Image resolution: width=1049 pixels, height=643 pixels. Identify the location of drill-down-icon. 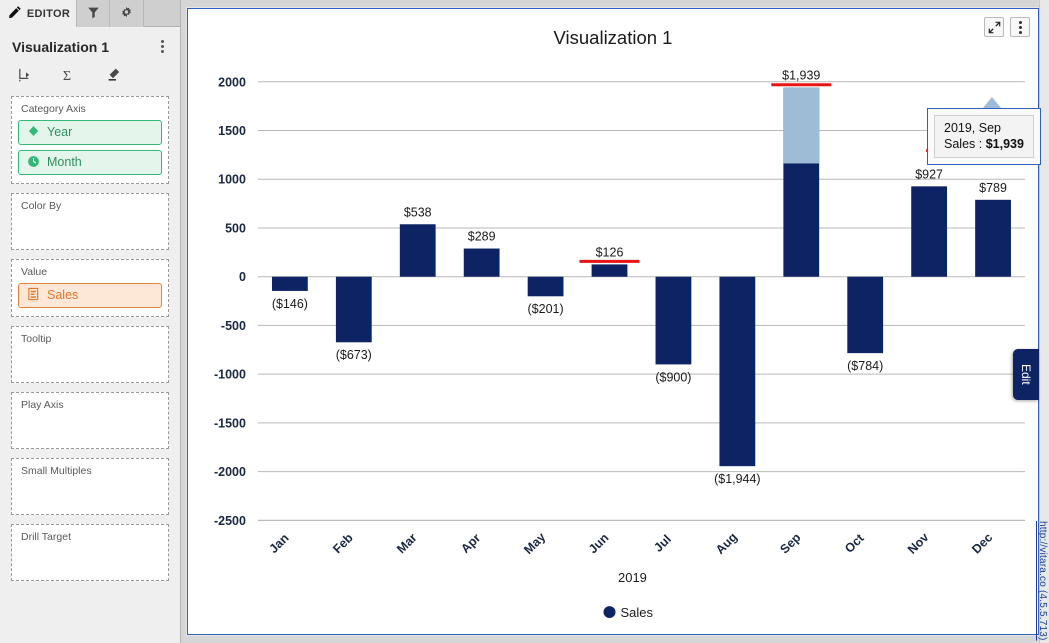
(25, 75).